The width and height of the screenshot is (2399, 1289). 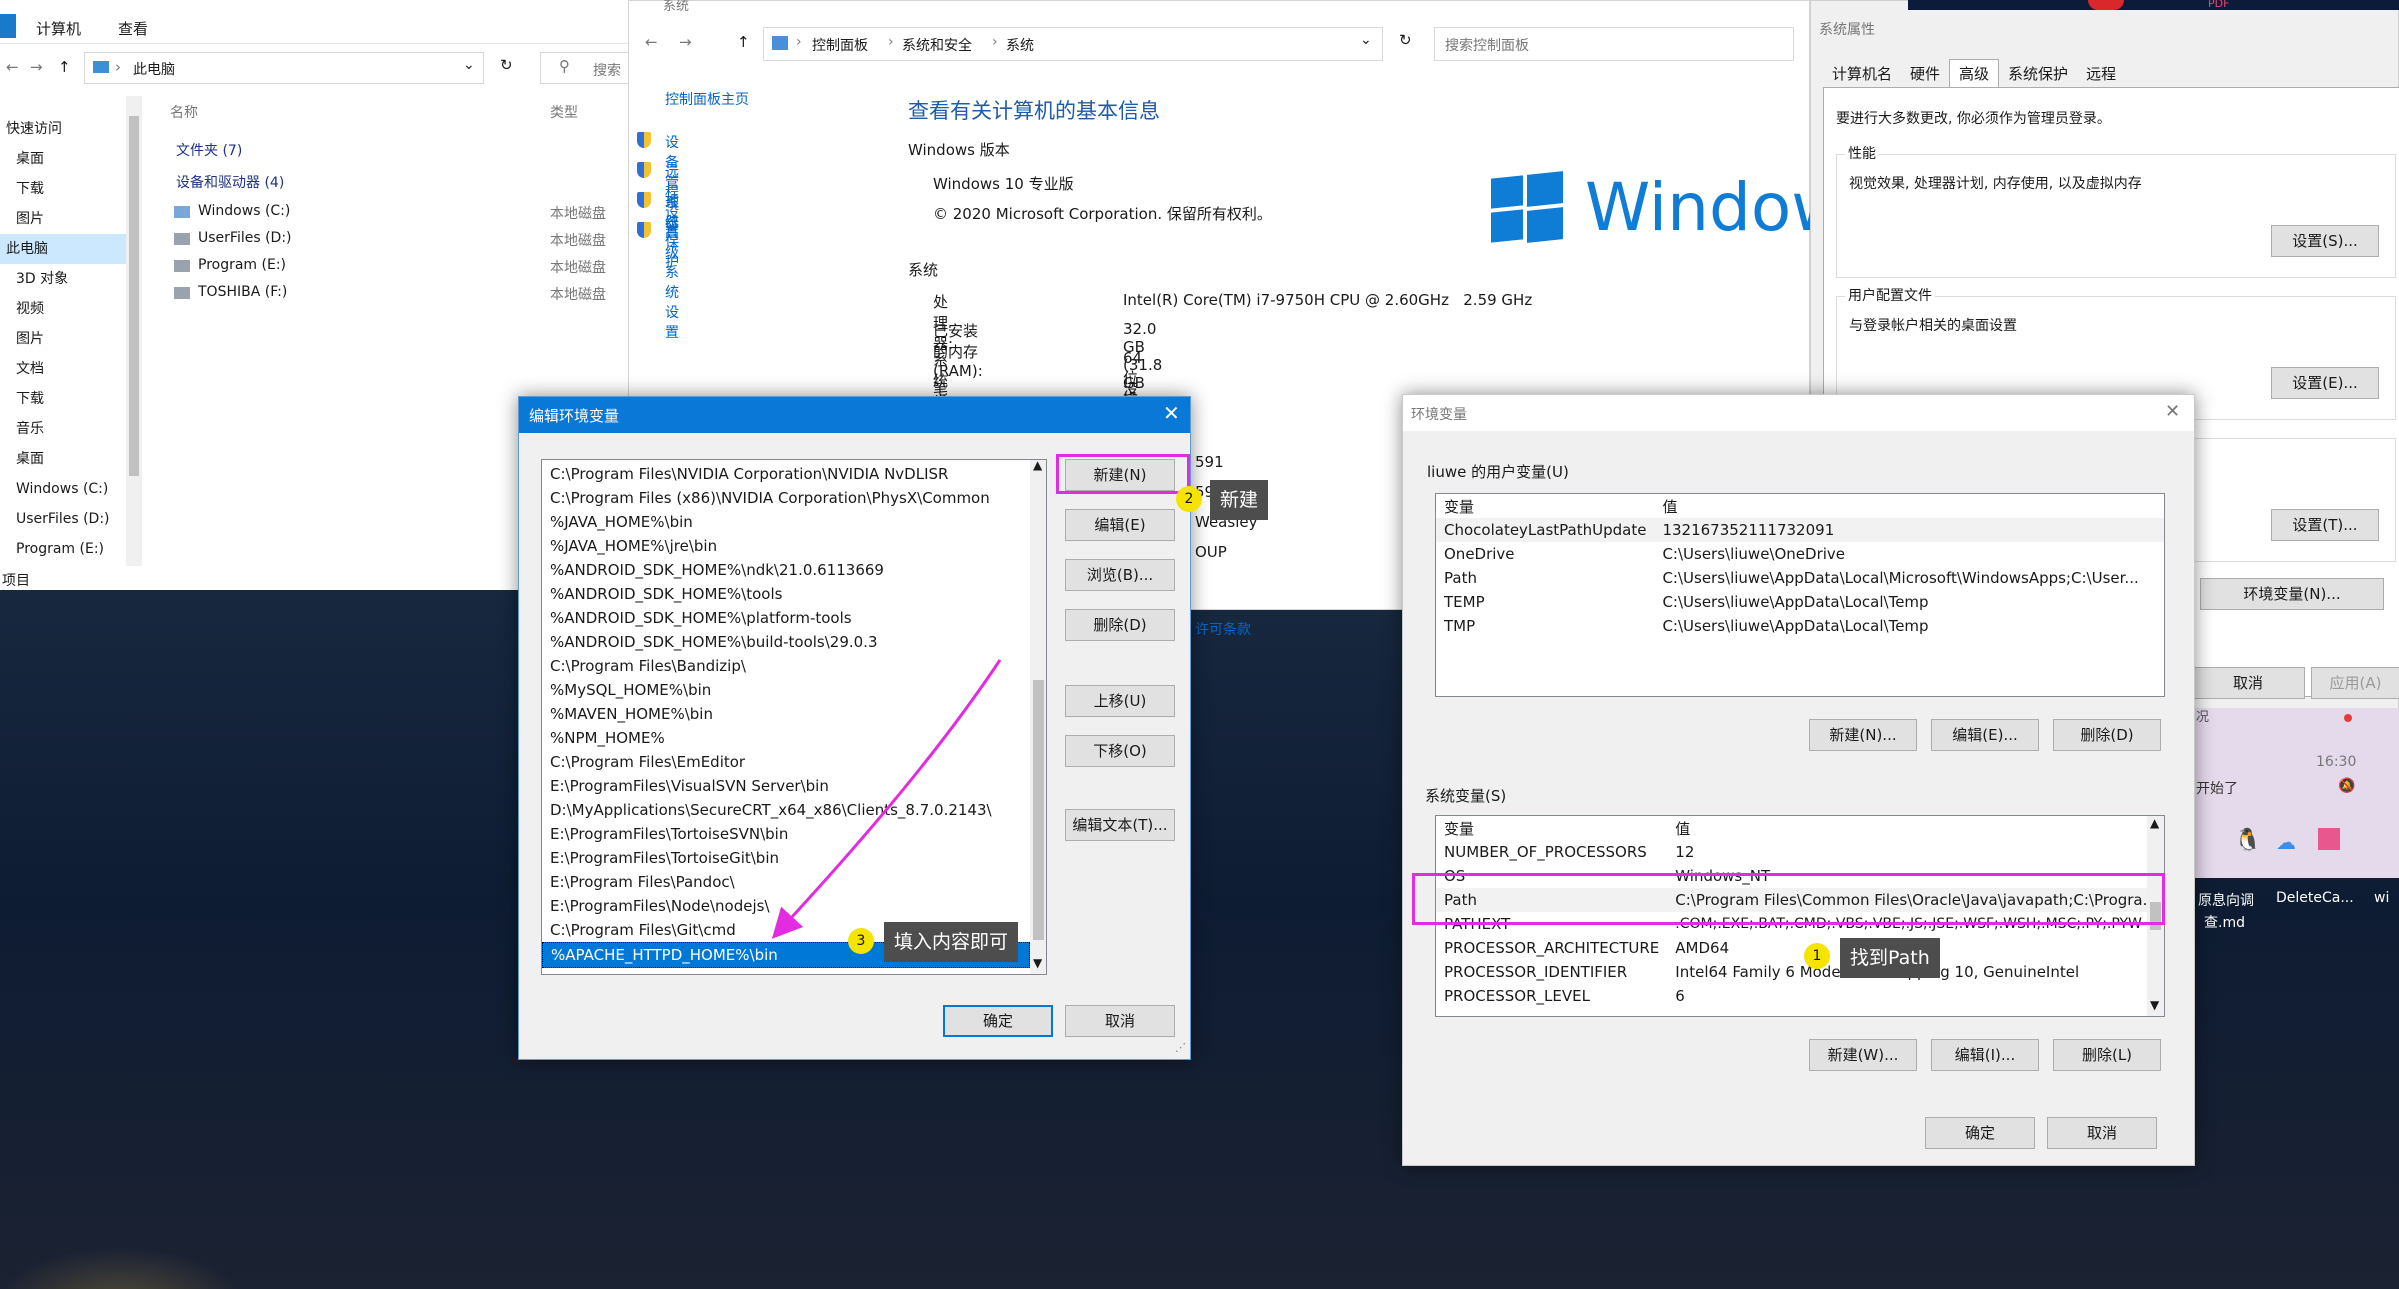 I want to click on tab-advanced: 高级, so click(x=1974, y=73).